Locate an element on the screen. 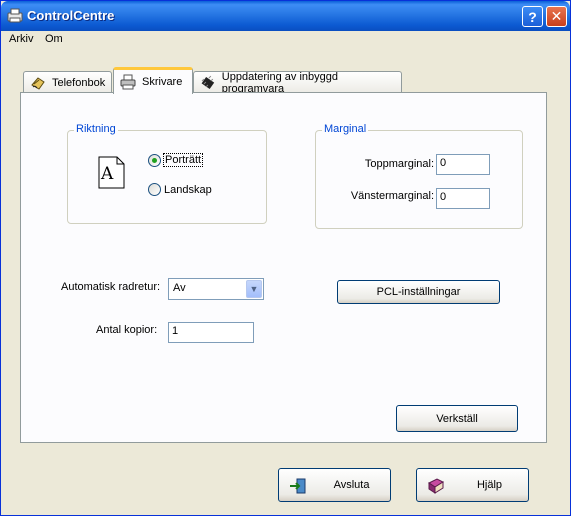 The image size is (571, 516). phonebook-icon is located at coordinates (38, 83).